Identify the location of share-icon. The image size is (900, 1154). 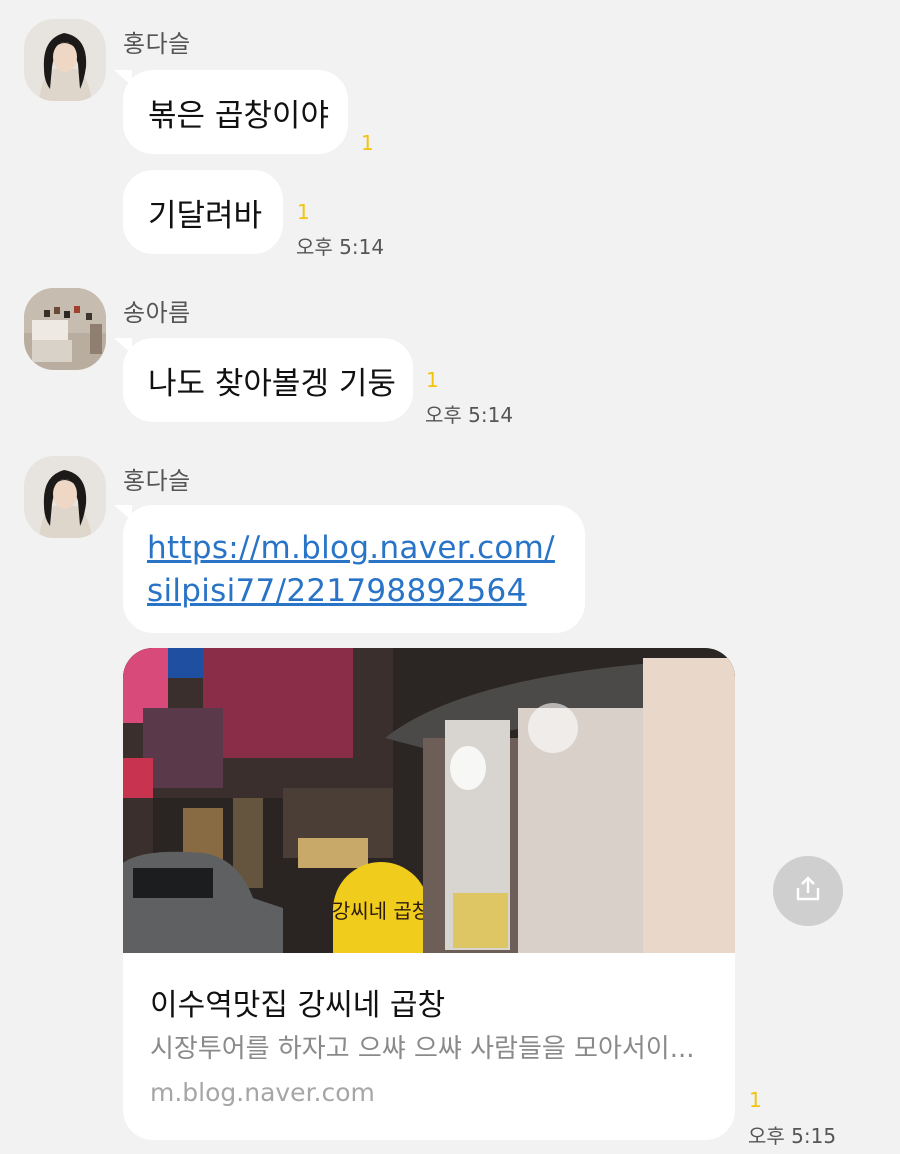
(808, 891).